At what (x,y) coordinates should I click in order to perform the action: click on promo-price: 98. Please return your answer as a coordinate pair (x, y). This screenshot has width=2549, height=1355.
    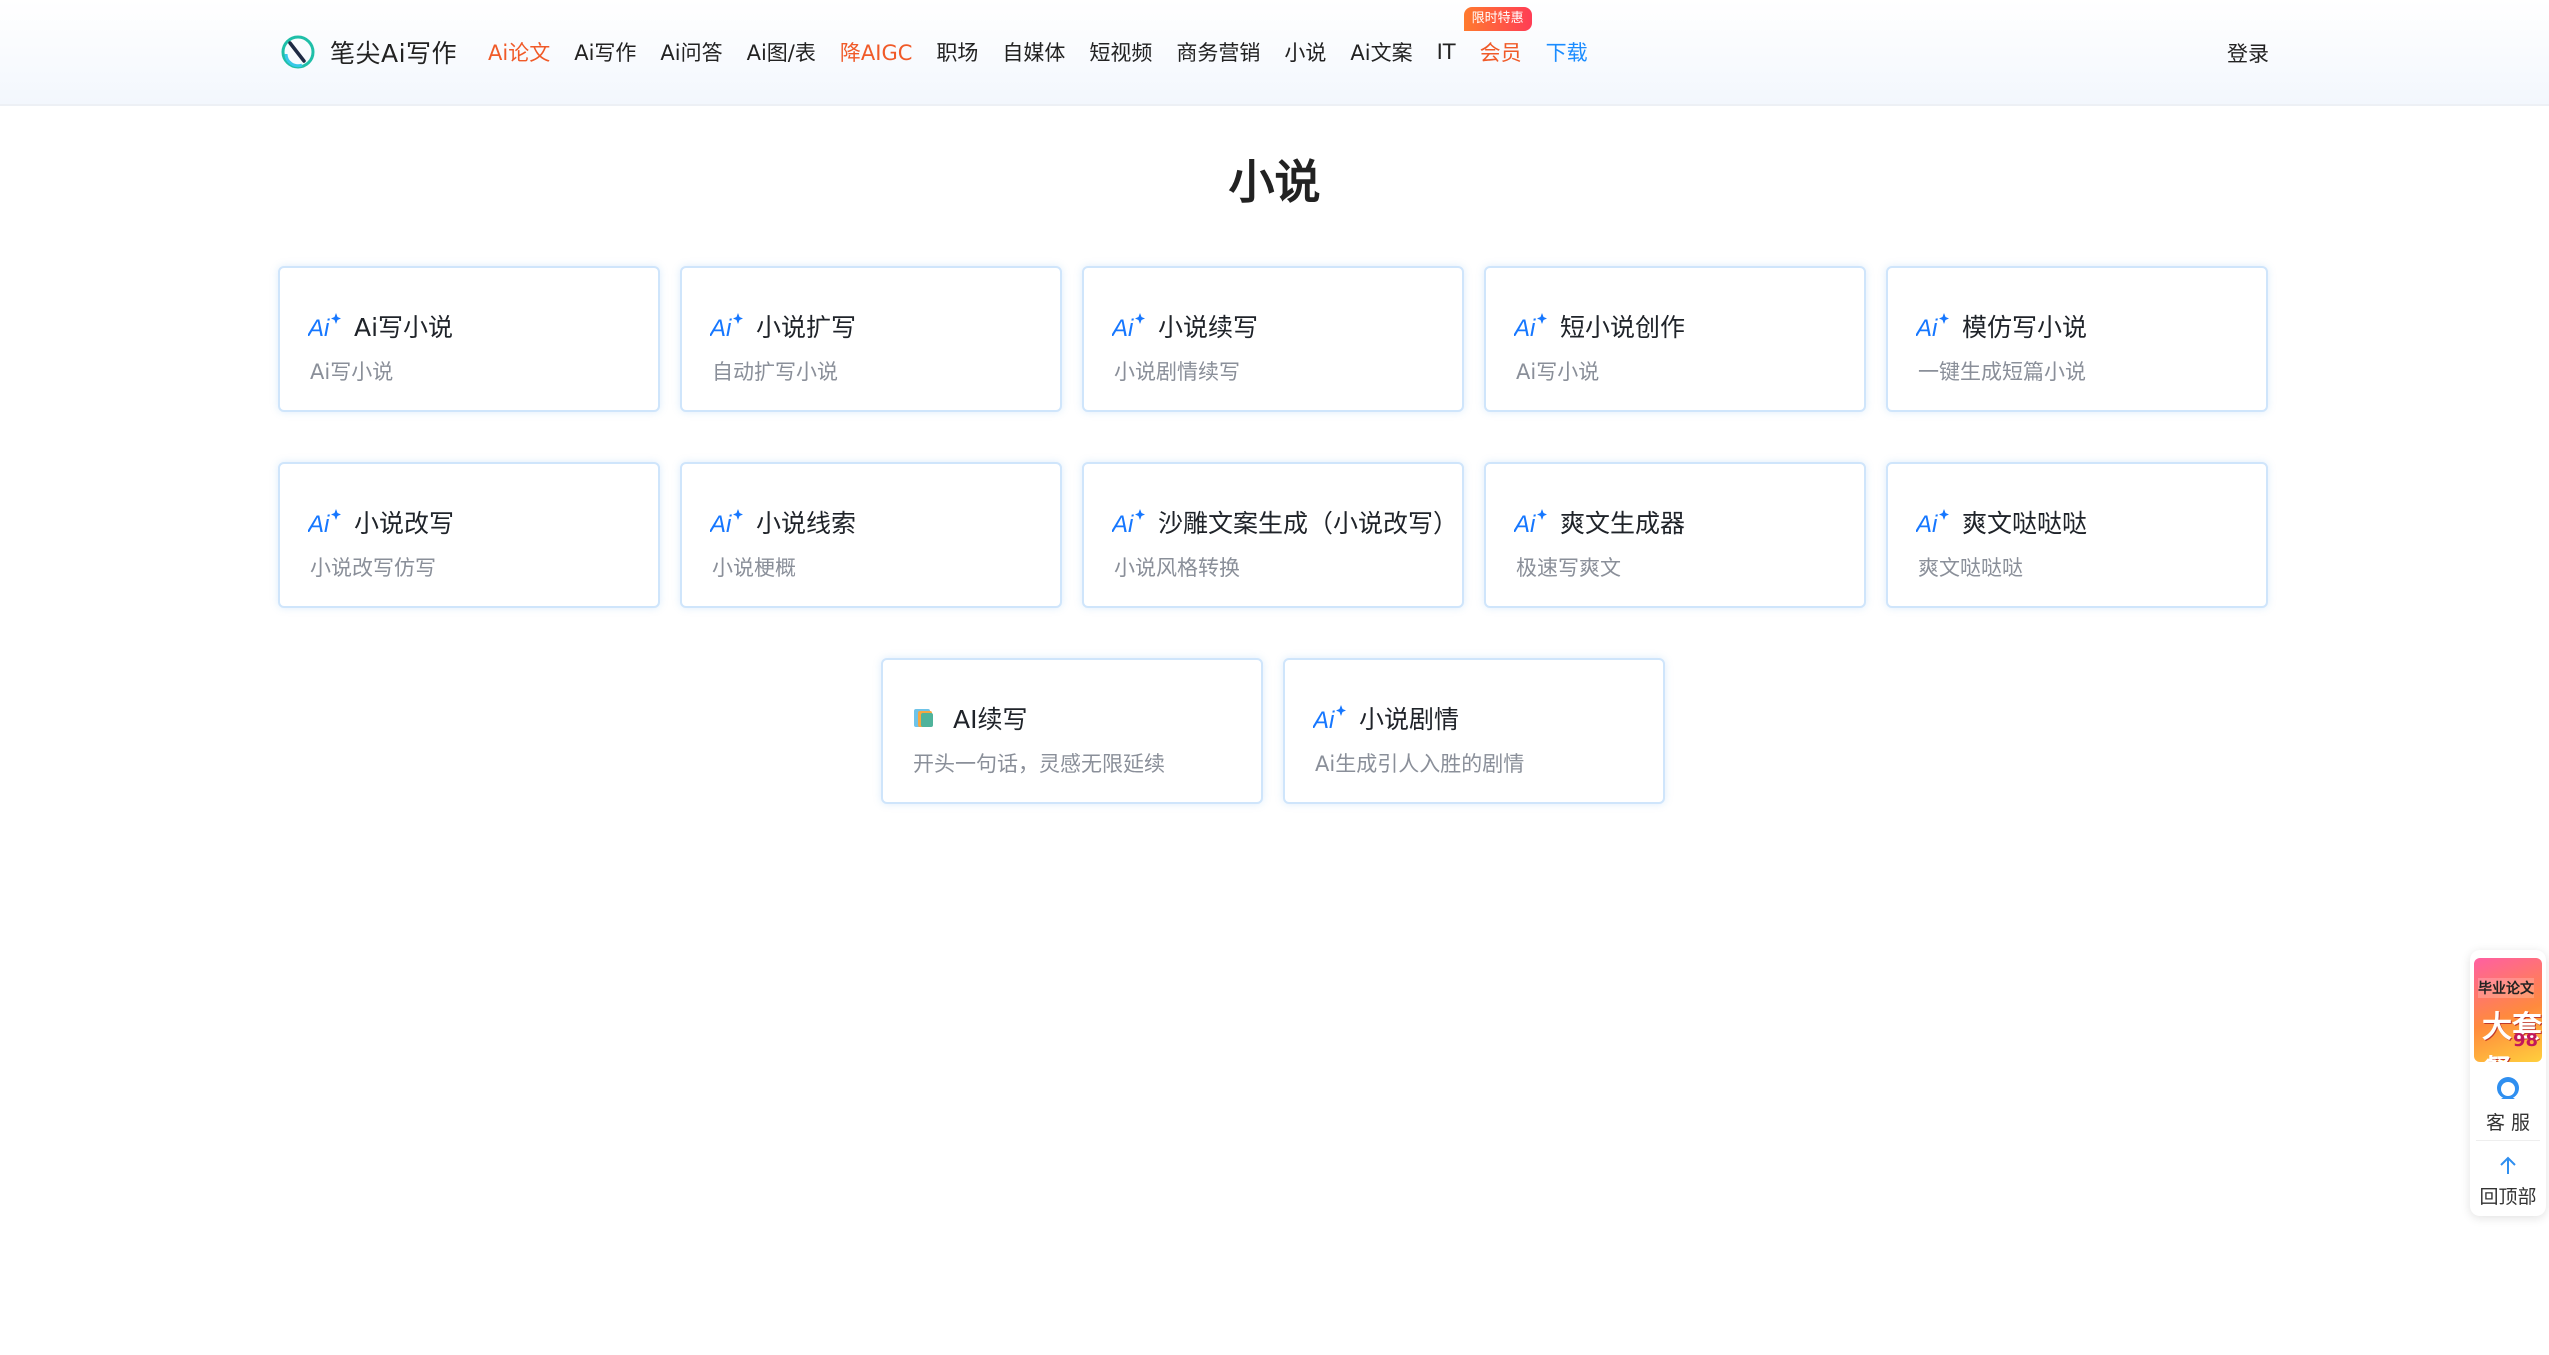
    Looking at the image, I should click on (2525, 1040).